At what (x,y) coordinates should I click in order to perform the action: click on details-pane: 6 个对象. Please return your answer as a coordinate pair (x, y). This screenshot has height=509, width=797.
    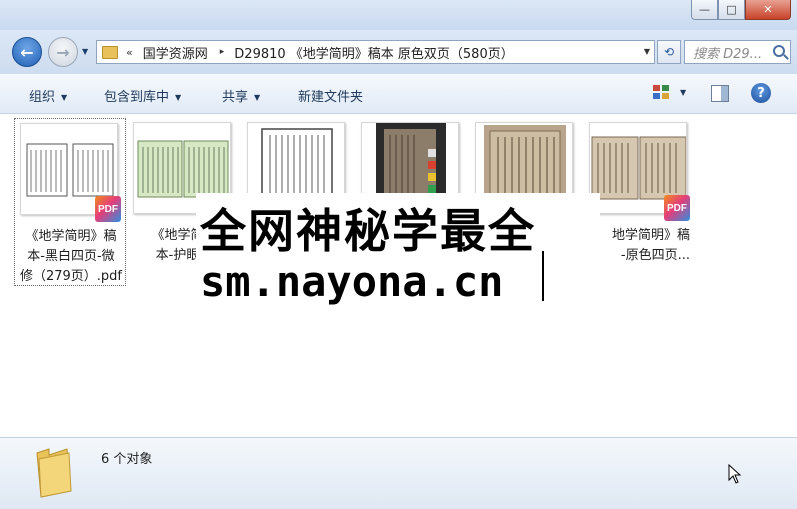
    Looking at the image, I should click on (398, 473).